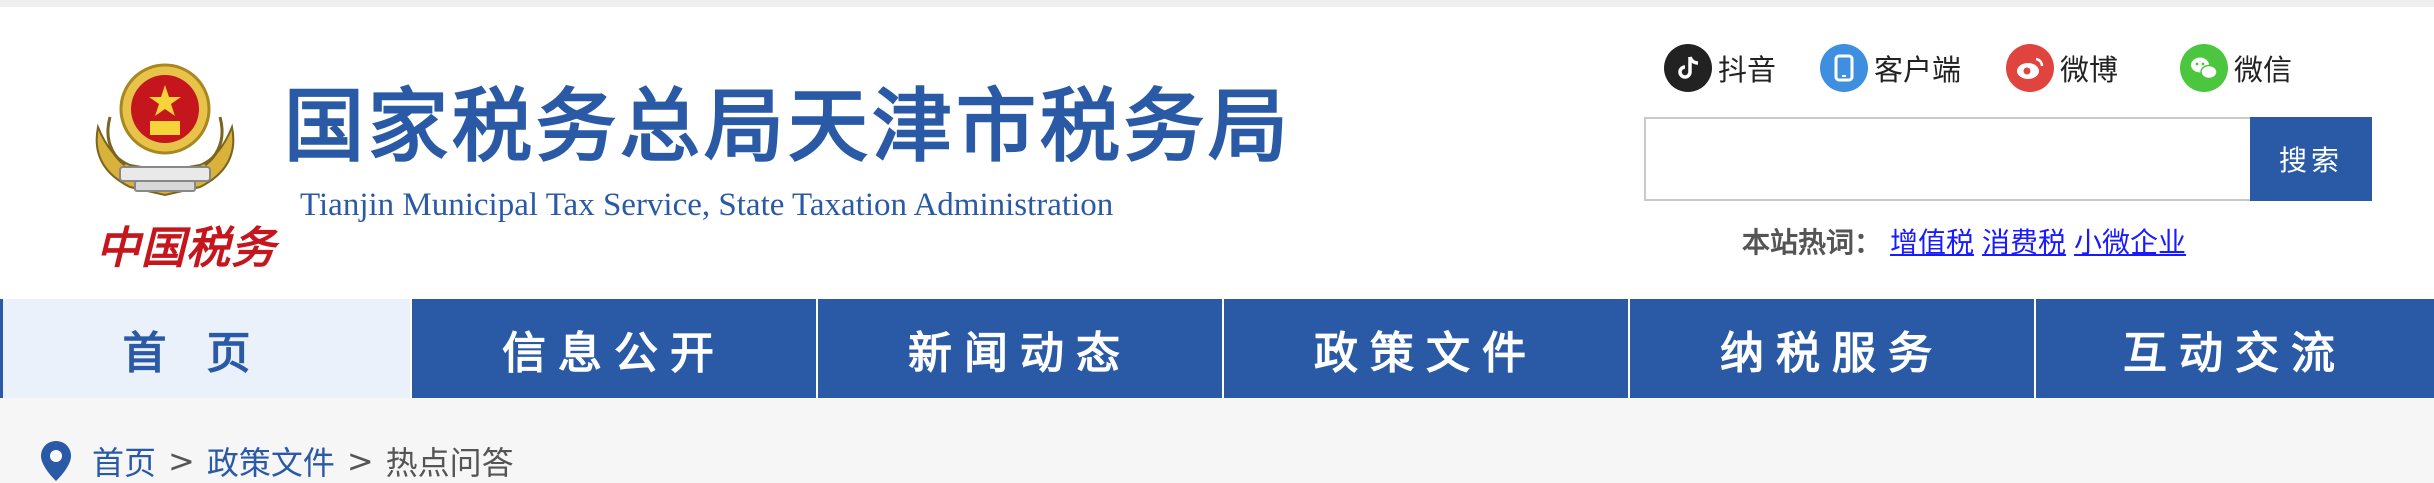  I want to click on weibo-icon, so click(2030, 68).